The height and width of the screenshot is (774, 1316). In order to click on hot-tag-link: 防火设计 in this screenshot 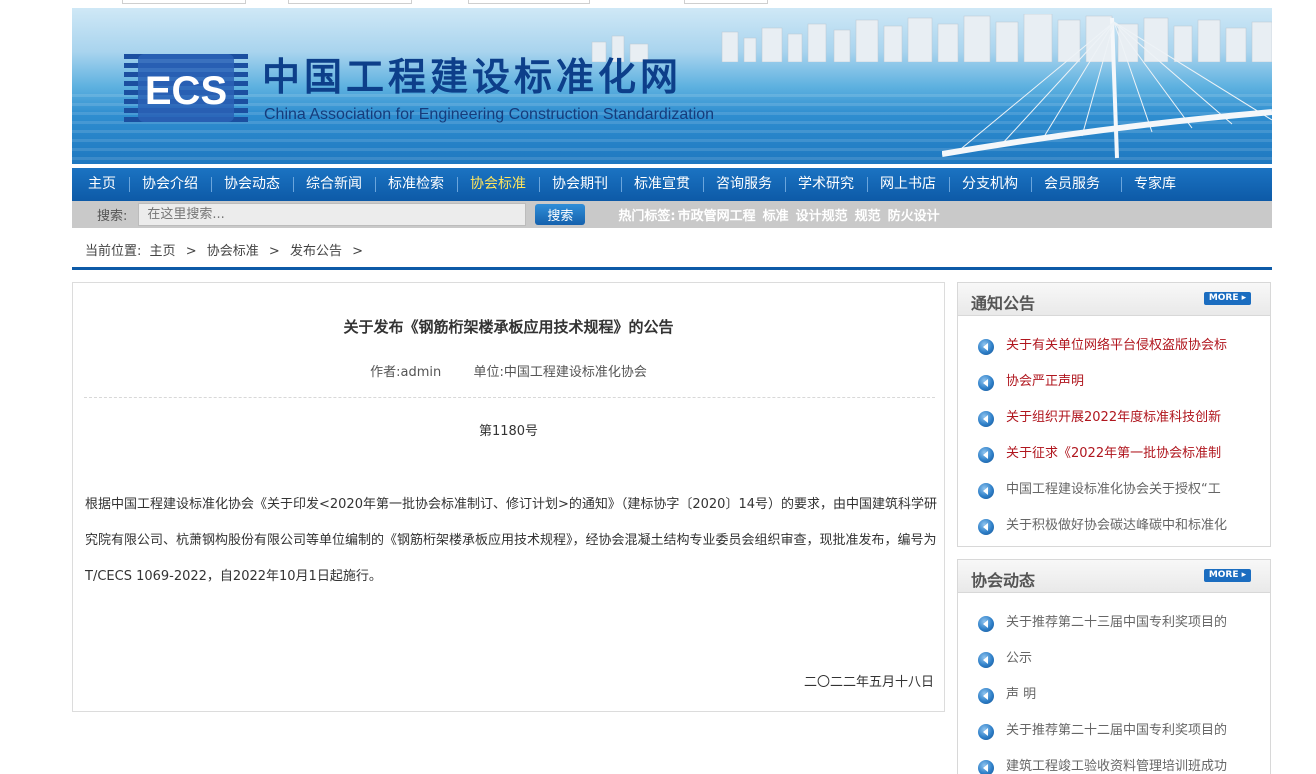, I will do `click(914, 214)`.